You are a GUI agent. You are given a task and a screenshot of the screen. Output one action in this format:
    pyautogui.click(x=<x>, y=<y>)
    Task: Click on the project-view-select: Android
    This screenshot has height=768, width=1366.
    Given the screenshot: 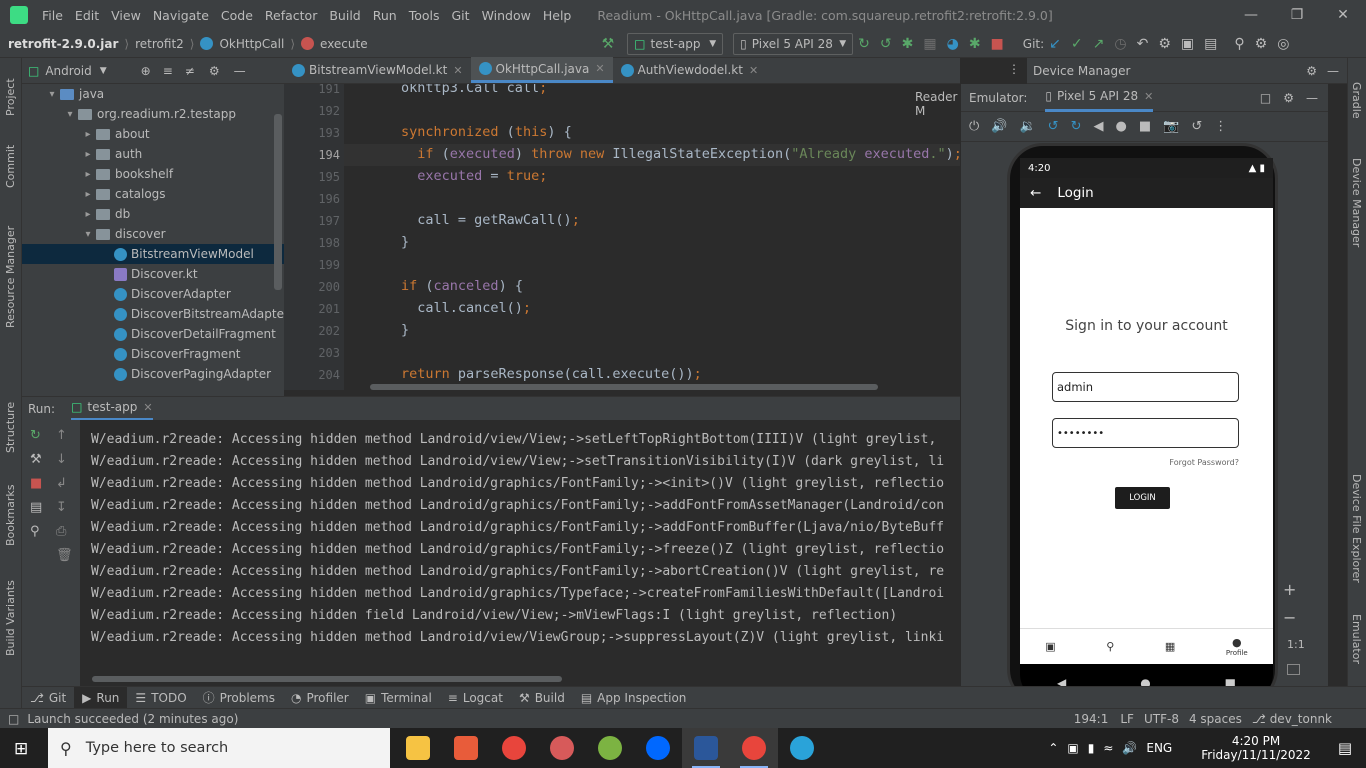 What is the action you would take?
    pyautogui.click(x=68, y=71)
    